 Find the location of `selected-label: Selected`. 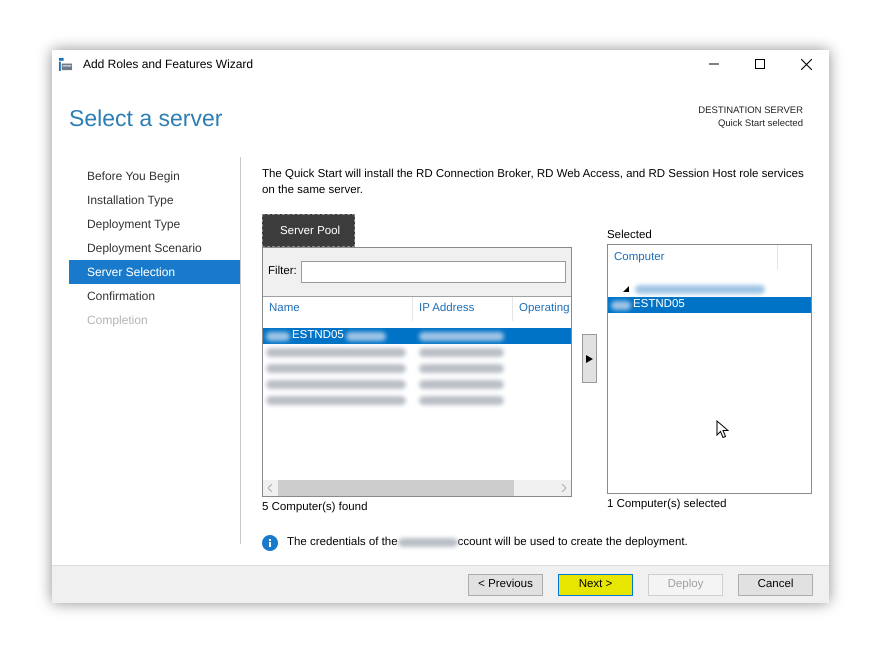

selected-label: Selected is located at coordinates (630, 235).